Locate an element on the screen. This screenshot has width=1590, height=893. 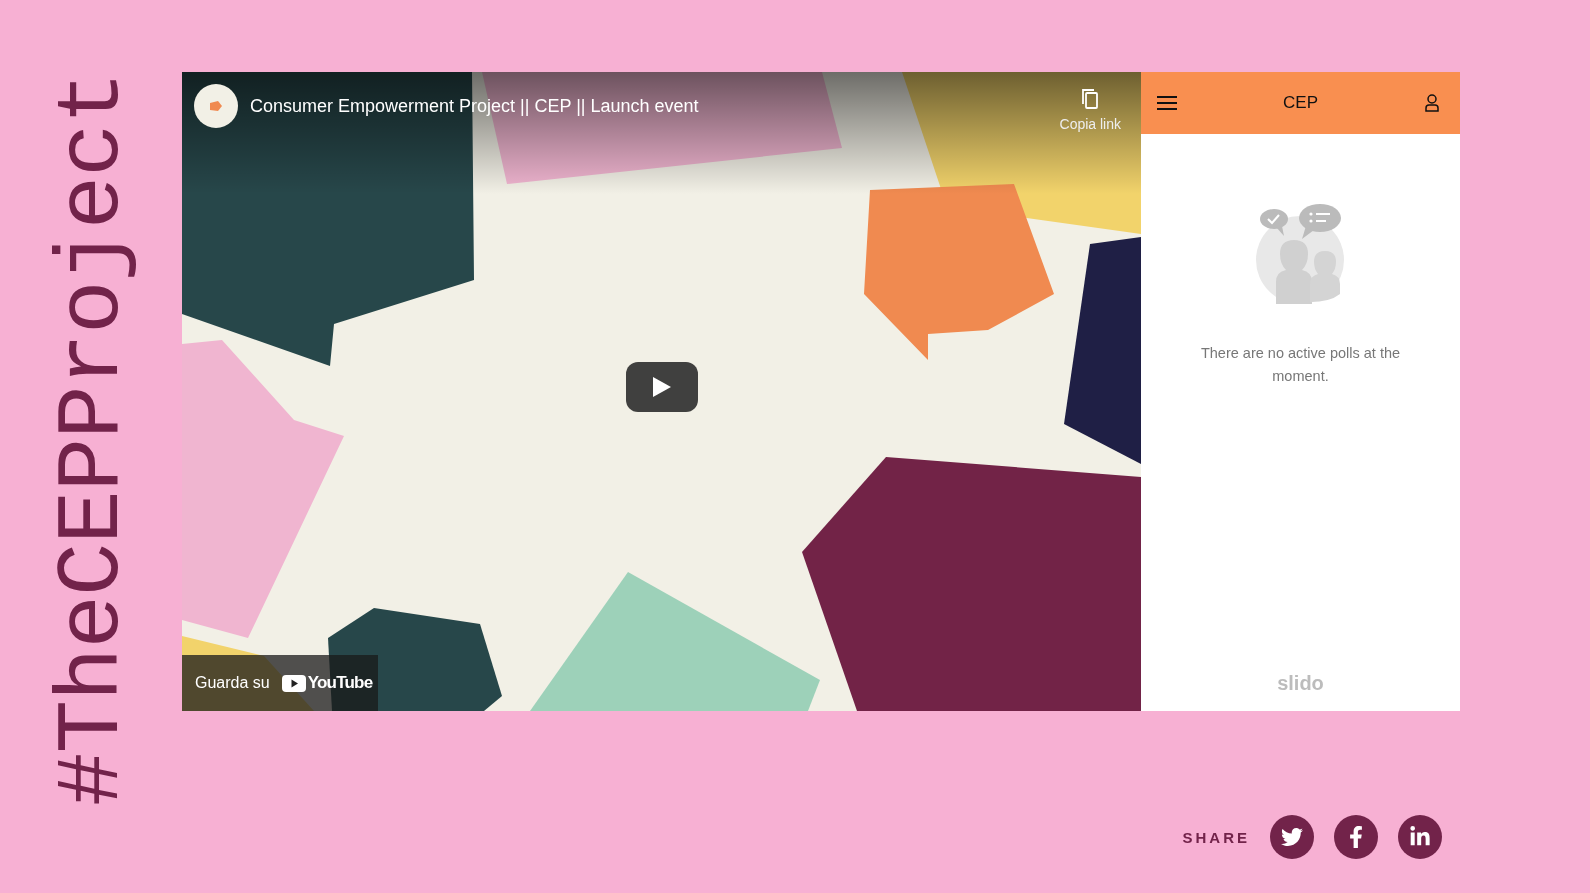
watch-on-youtube-link: Guarda su YouTube is located at coordinates (280, 683).